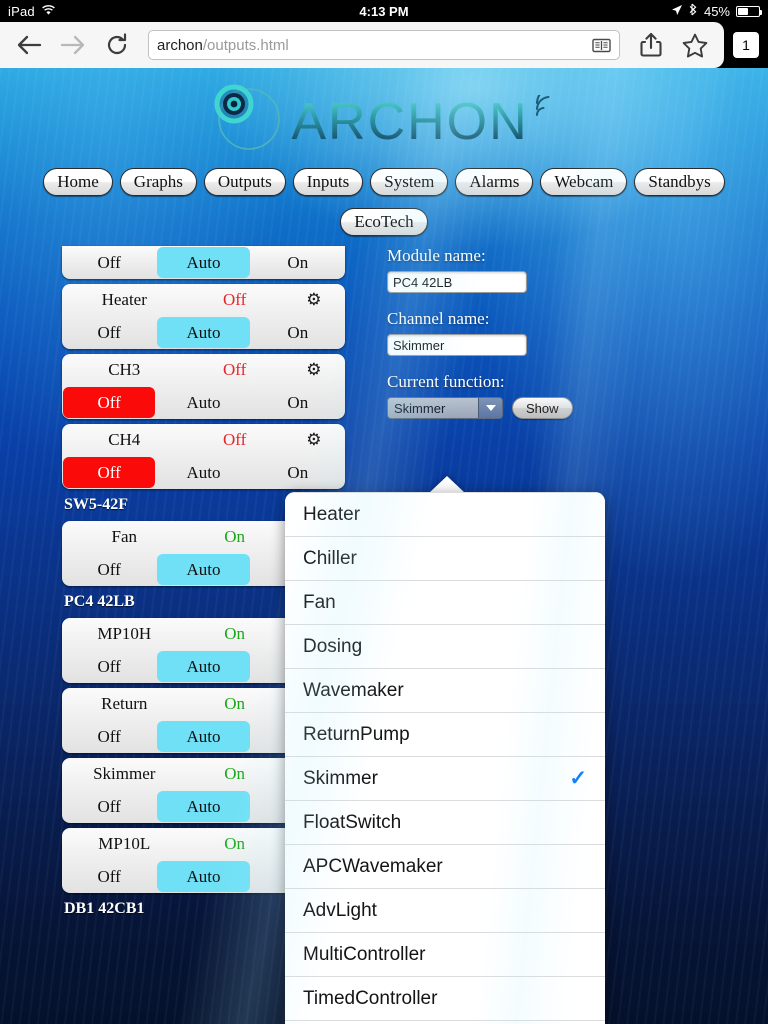 This screenshot has width=768, height=1024. Describe the element at coordinates (319, 602) in the screenshot. I see `function-picker-item-label: Fan` at that location.